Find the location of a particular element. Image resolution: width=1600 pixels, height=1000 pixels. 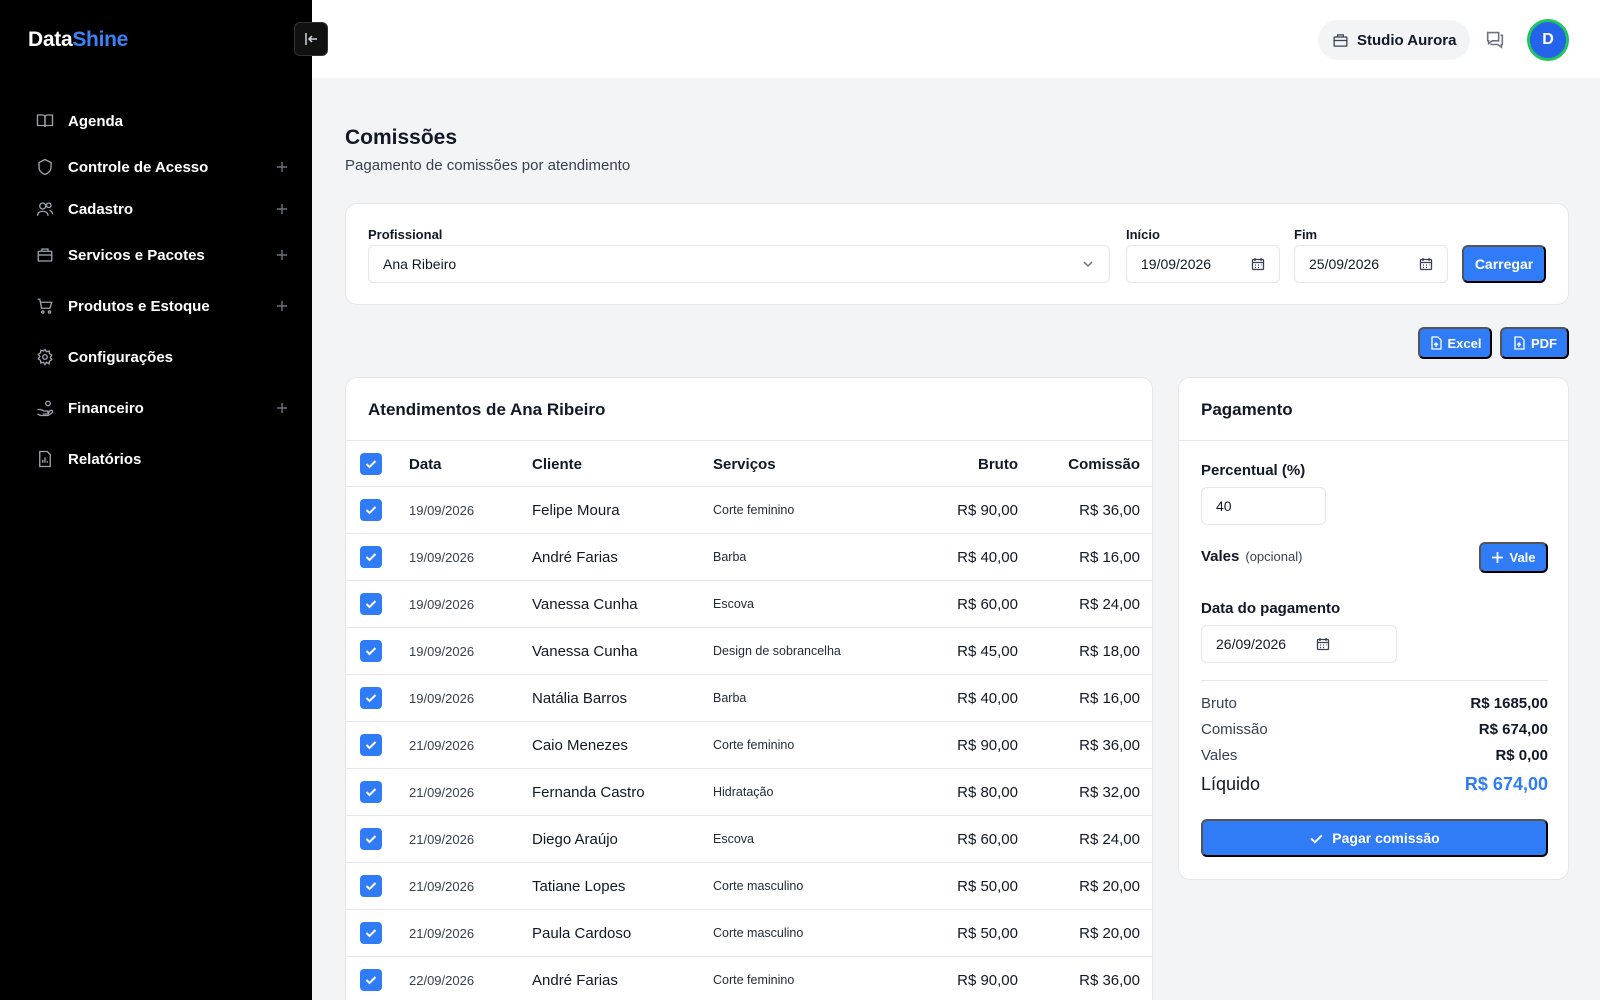

payment-title: Pagamento is located at coordinates (1247, 409).